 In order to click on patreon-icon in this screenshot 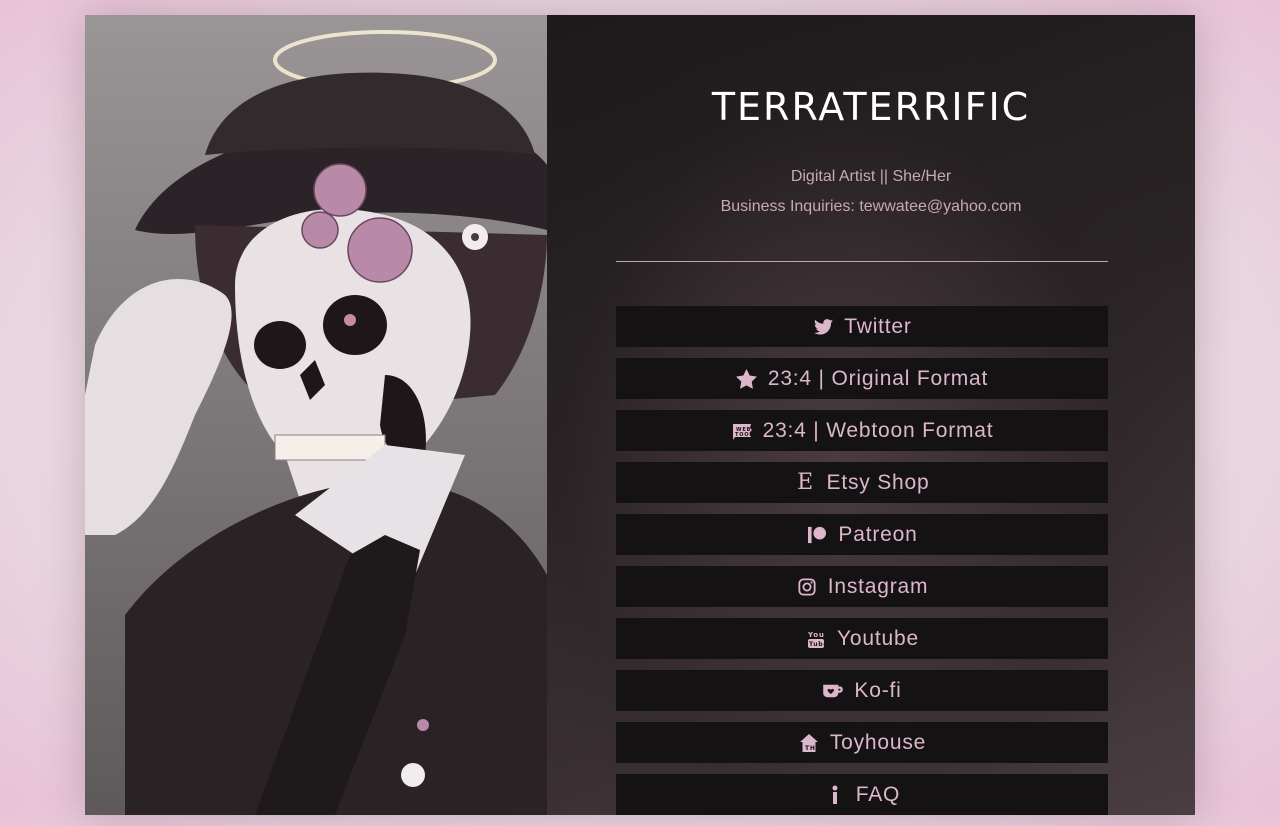, I will do `click(817, 535)`.